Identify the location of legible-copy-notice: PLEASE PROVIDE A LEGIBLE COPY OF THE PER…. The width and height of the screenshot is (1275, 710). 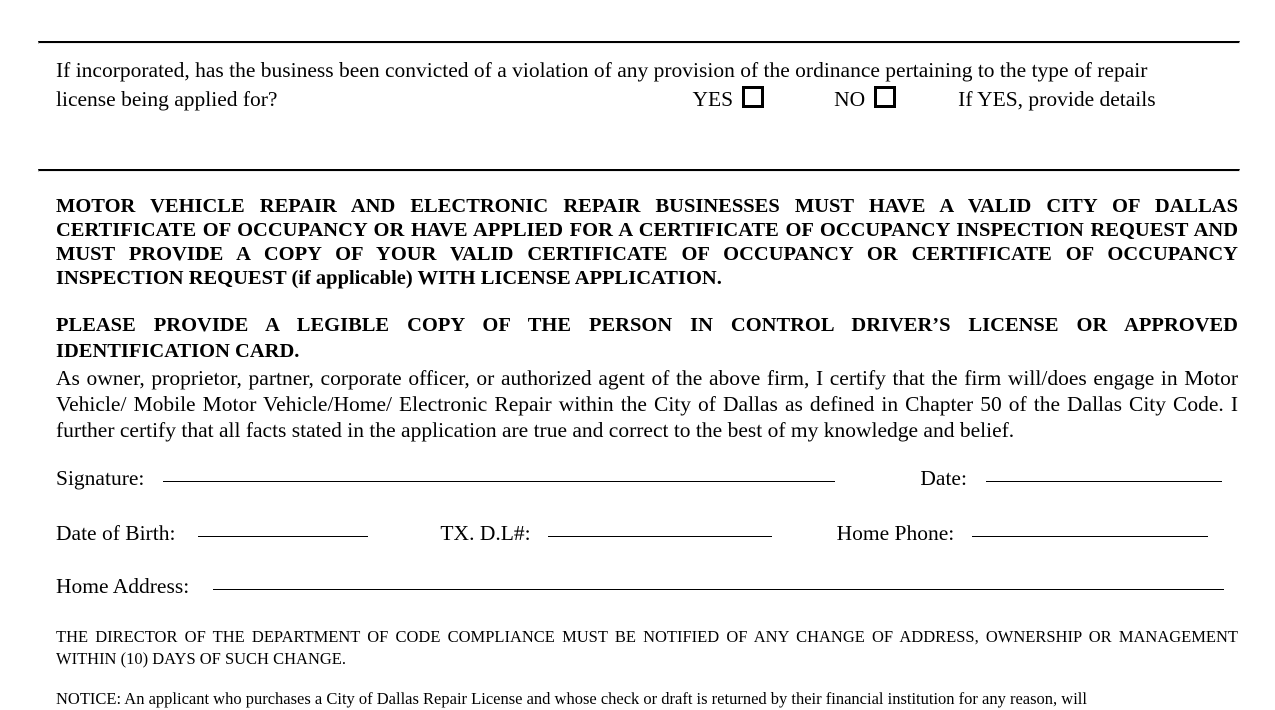
(647, 338).